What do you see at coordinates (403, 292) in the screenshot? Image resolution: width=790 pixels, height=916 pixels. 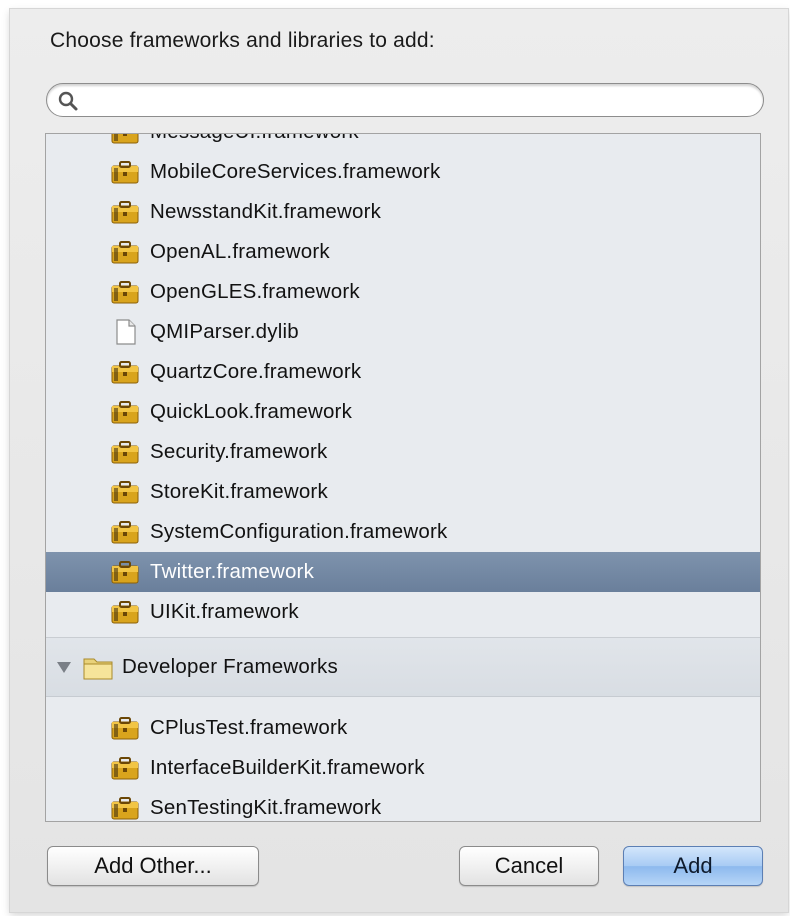 I see `list-item: OpenGLES.framework` at bounding box center [403, 292].